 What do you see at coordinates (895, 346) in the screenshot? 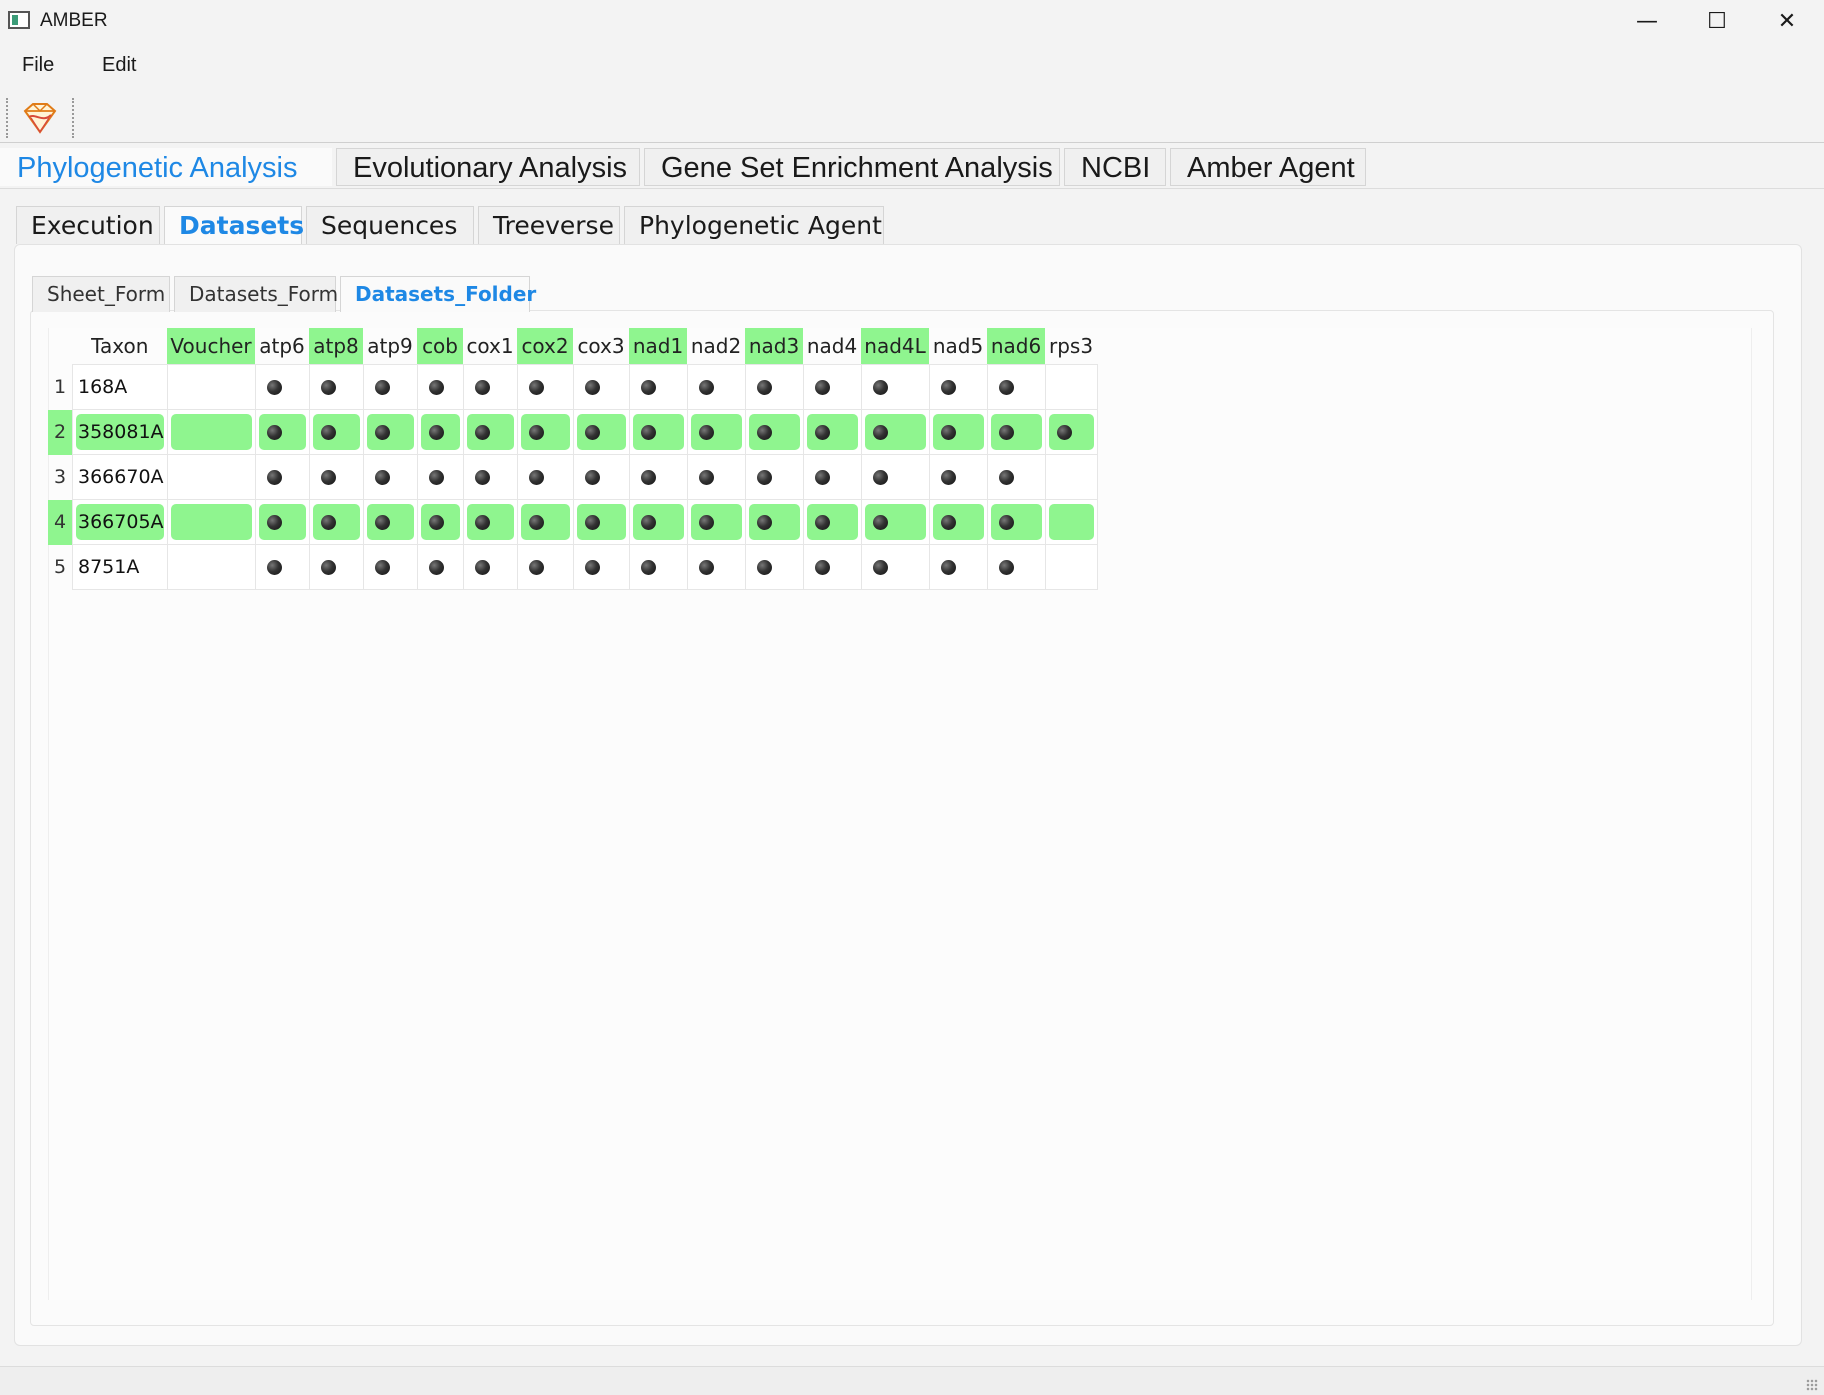
I see `column-header-nad4l: nad4L` at bounding box center [895, 346].